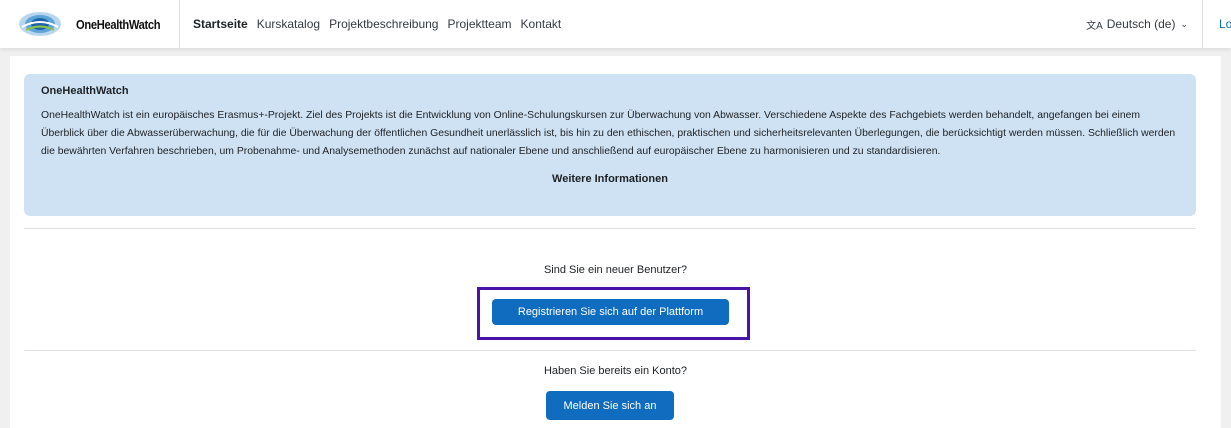  Describe the element at coordinates (615, 371) in the screenshot. I see `existing-account-question: Haben Sie bereits ein Konto?` at that location.